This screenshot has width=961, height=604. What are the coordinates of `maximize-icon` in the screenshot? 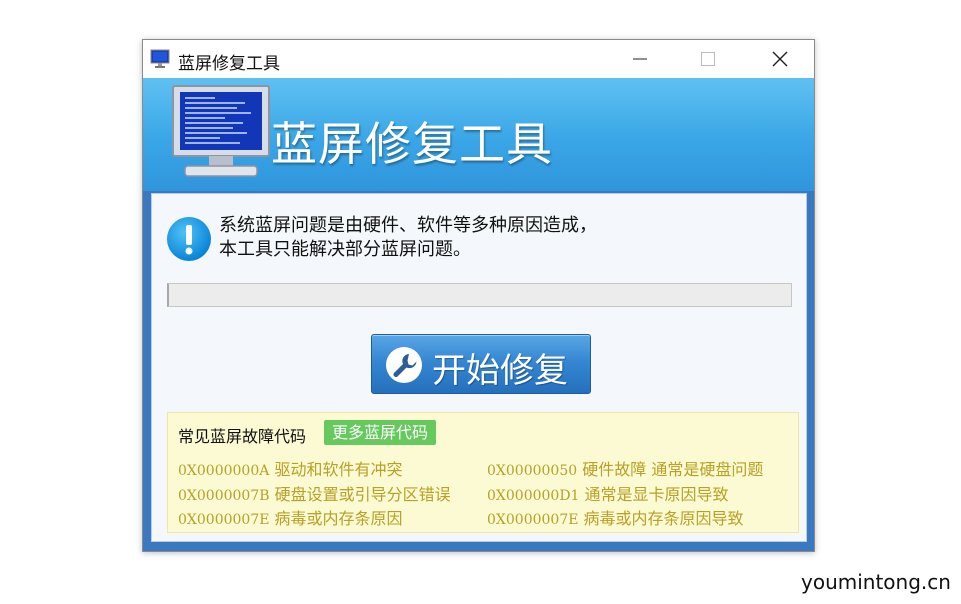 It's located at (708, 59).